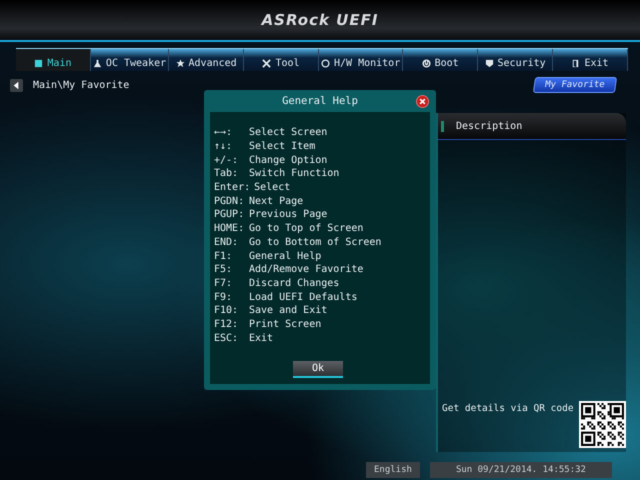  What do you see at coordinates (227, 174) in the screenshot?
I see `key-label: Tab:` at bounding box center [227, 174].